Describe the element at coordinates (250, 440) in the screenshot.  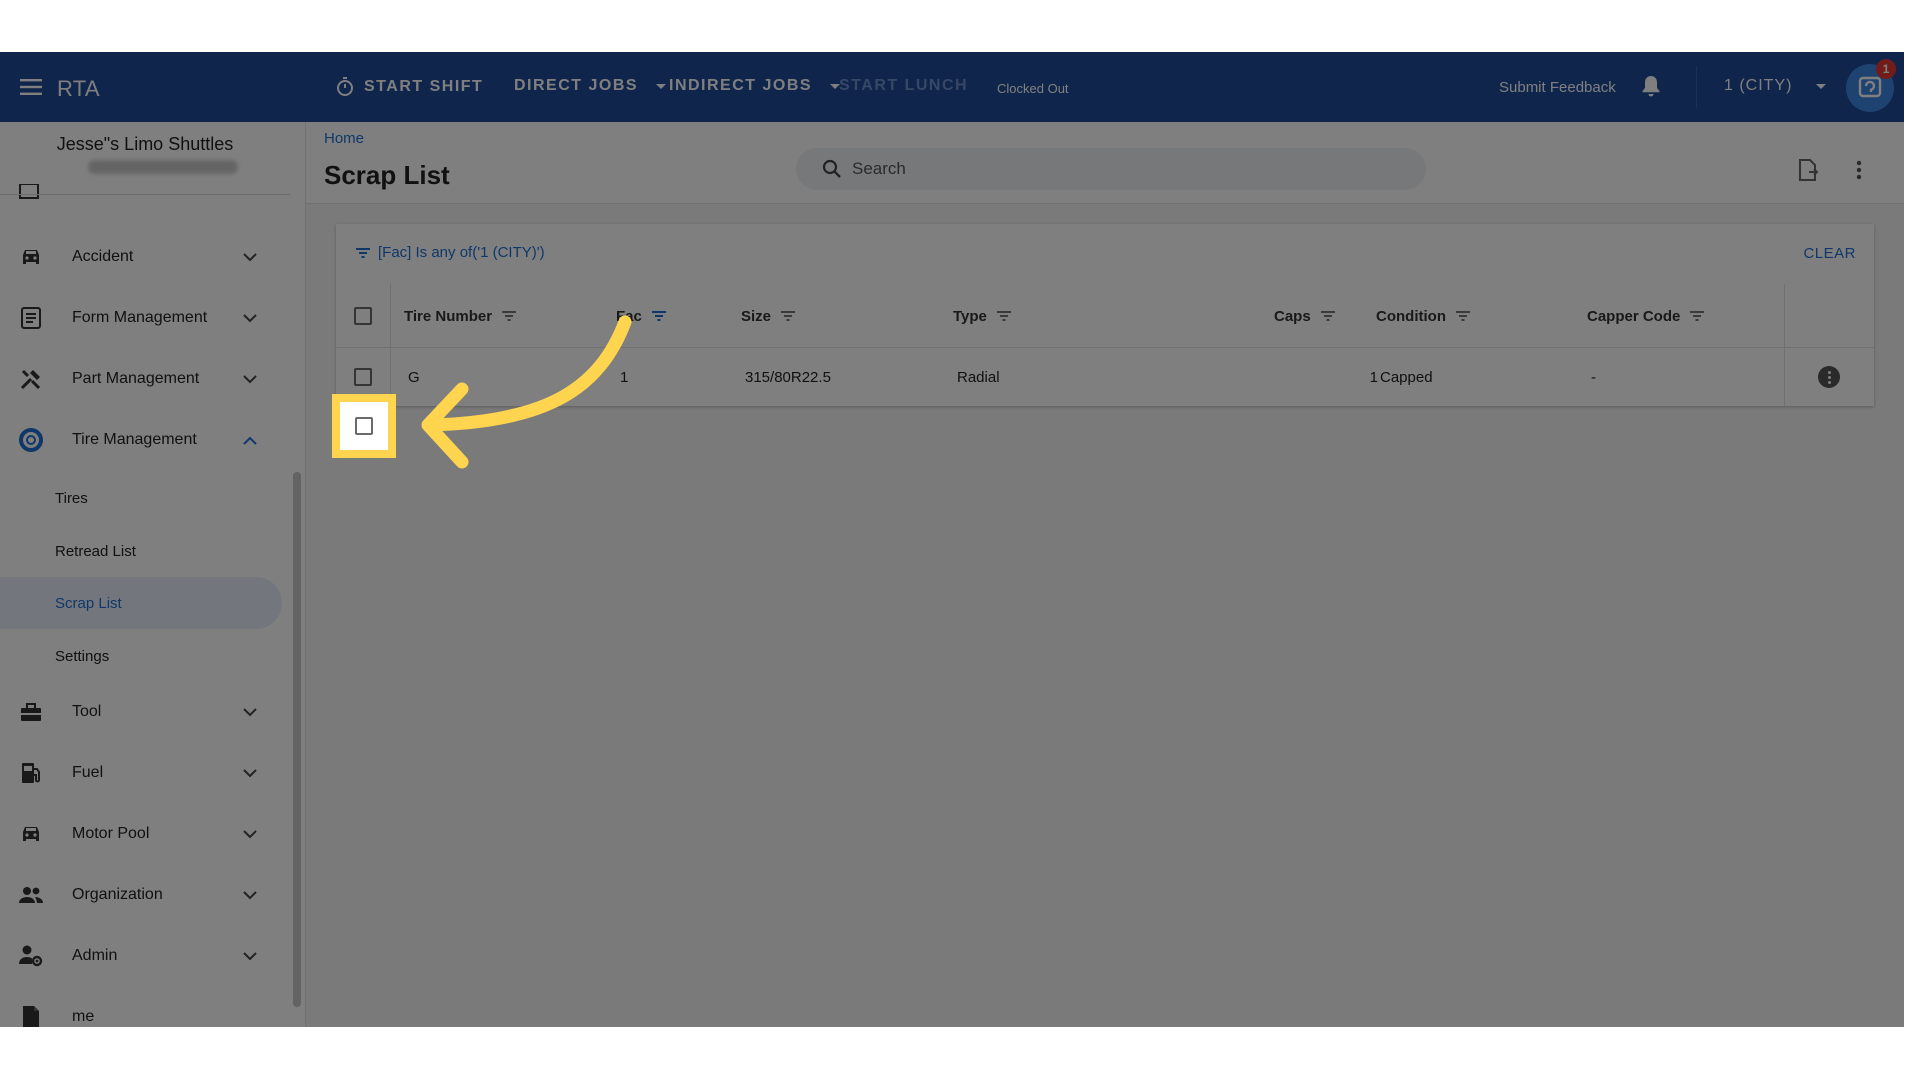
I see `chevron-up-icon` at that location.